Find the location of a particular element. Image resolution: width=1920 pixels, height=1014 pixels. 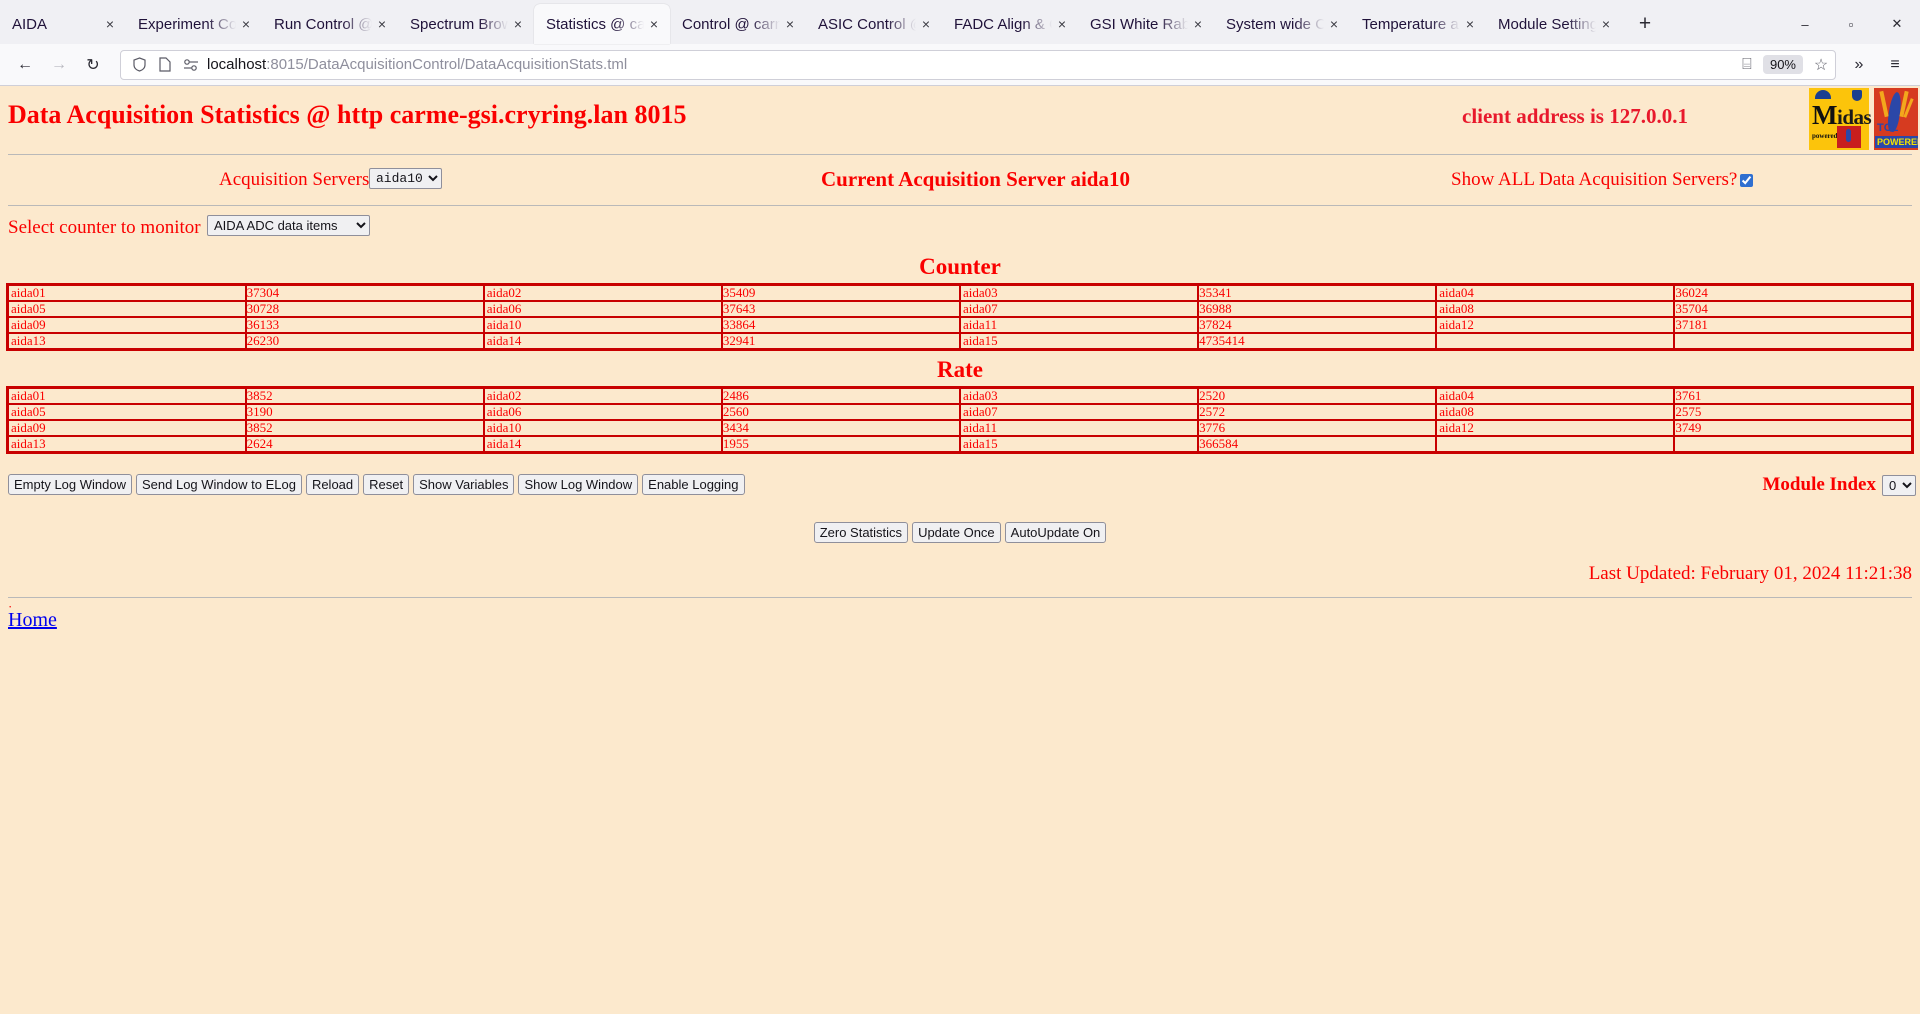

home-link: Home is located at coordinates (32, 620).